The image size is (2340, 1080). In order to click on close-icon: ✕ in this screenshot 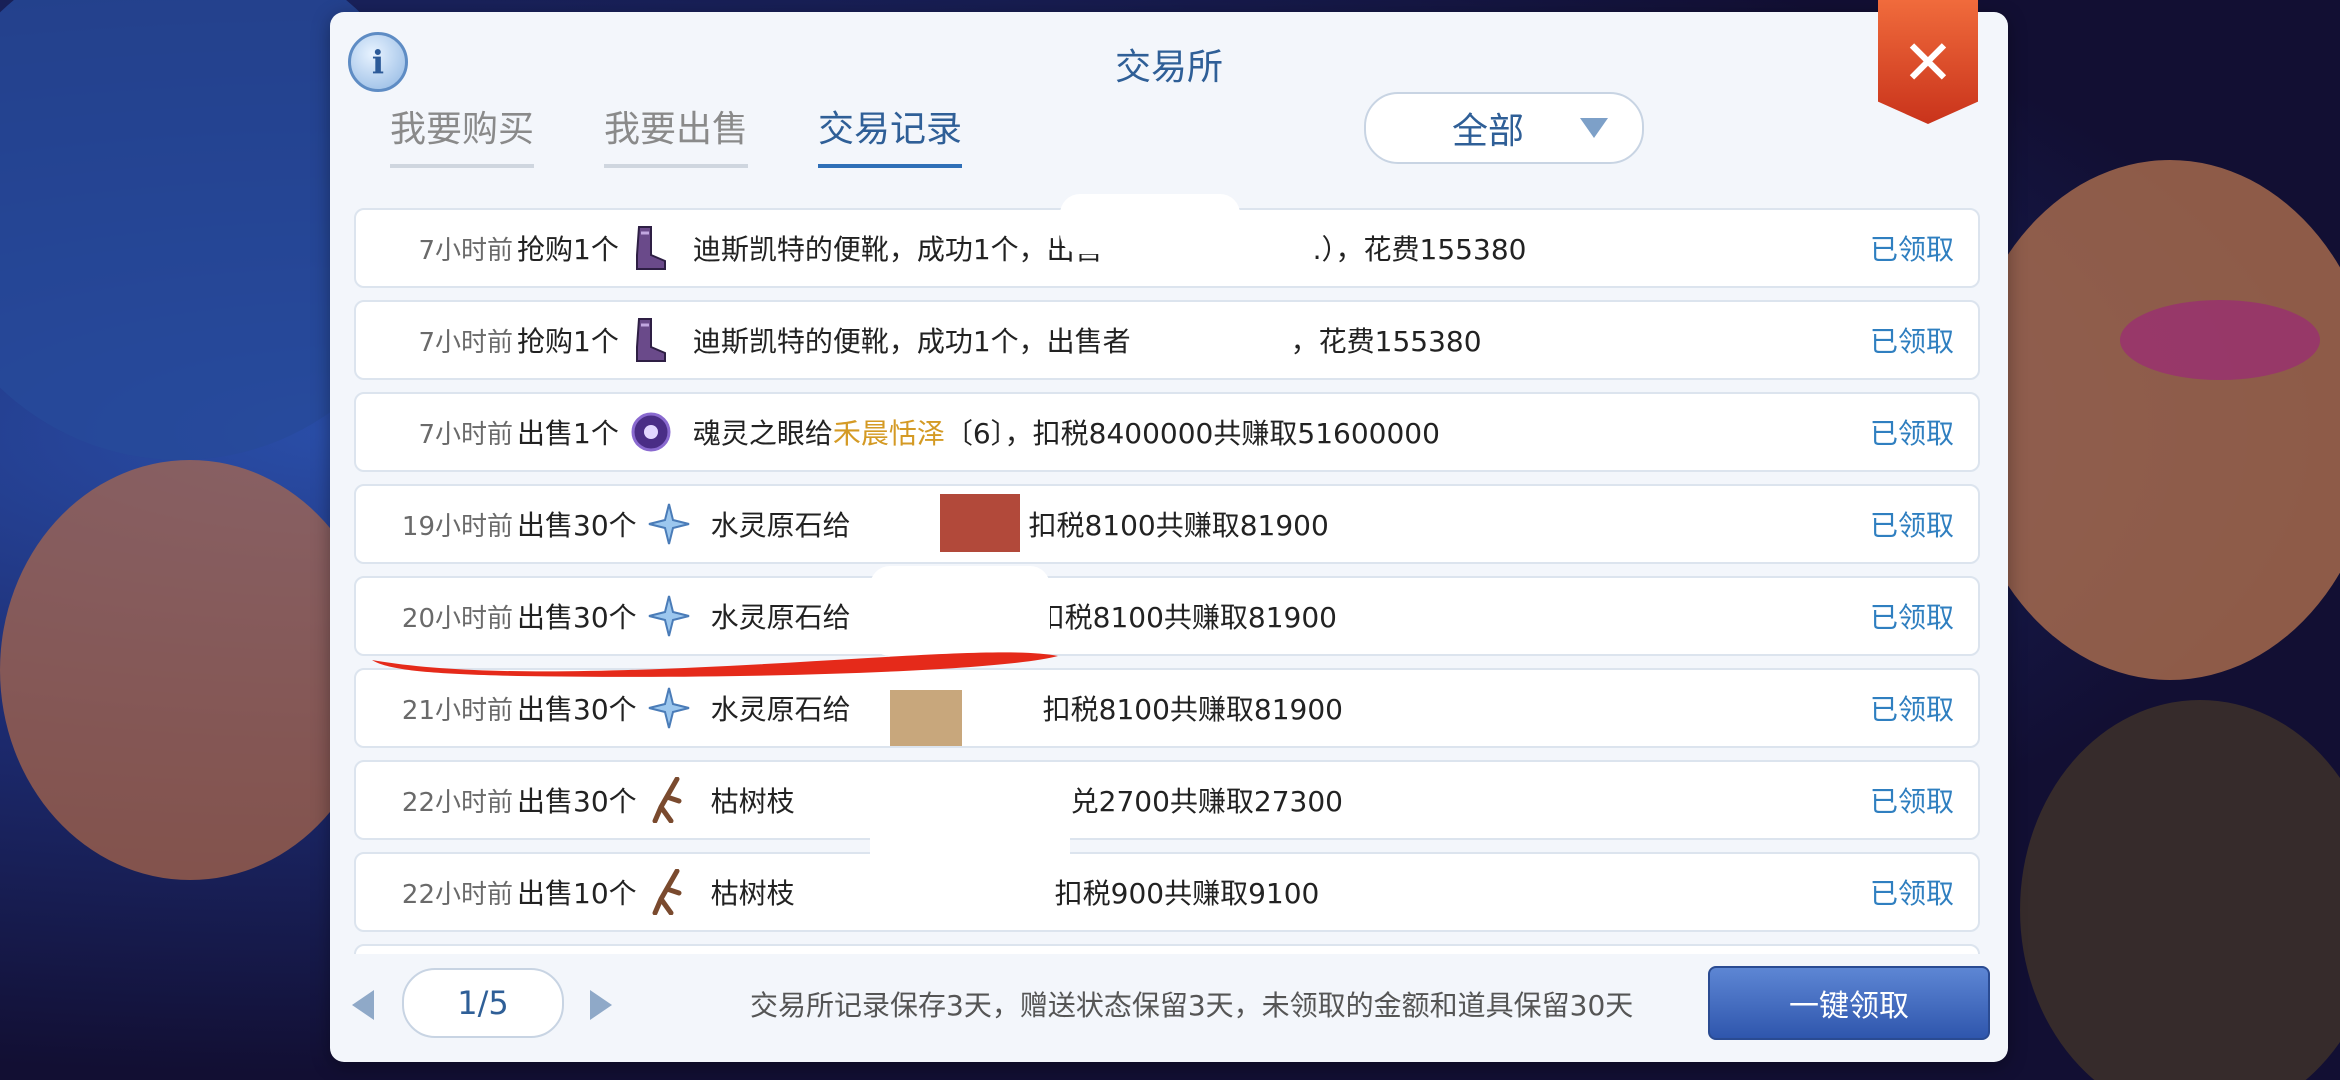, I will do `click(1928, 62)`.